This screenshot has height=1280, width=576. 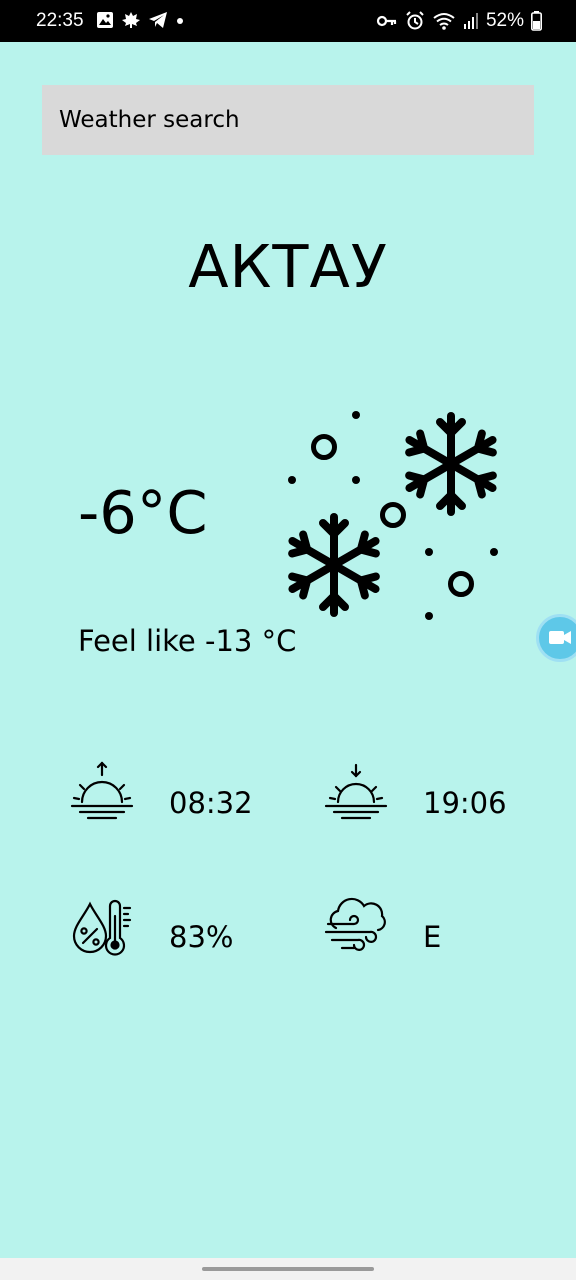 What do you see at coordinates (465, 803) in the screenshot?
I see `sunset-time: 19:06` at bounding box center [465, 803].